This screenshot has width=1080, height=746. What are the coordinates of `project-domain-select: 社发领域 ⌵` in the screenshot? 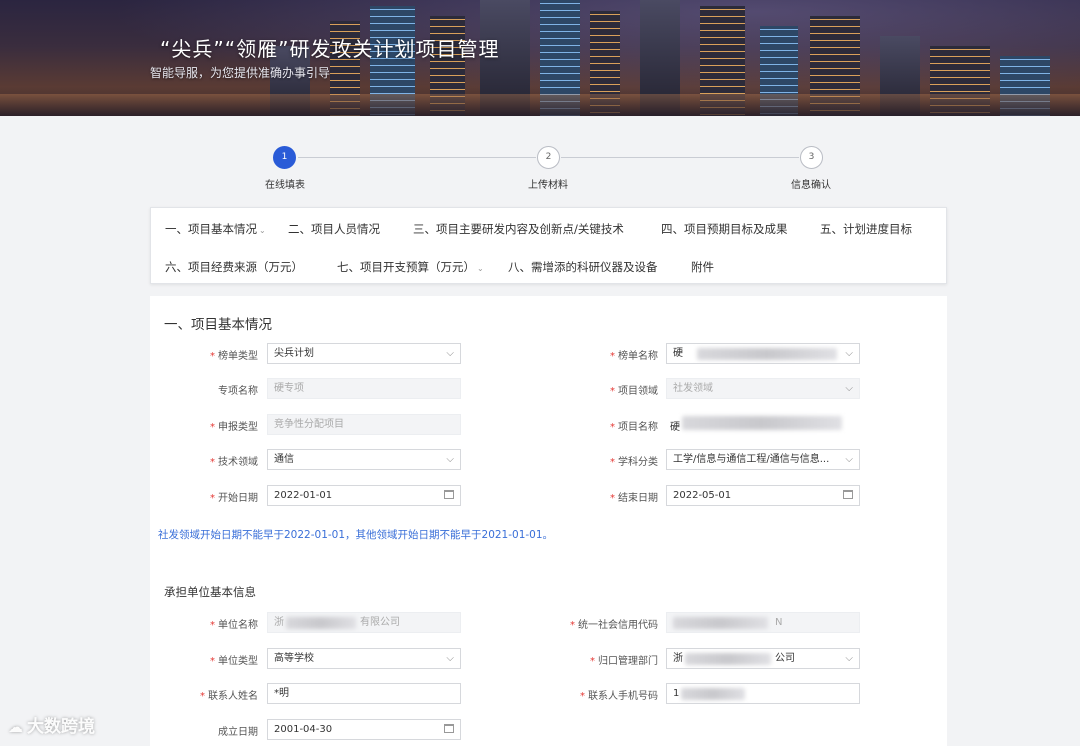 It's located at (763, 388).